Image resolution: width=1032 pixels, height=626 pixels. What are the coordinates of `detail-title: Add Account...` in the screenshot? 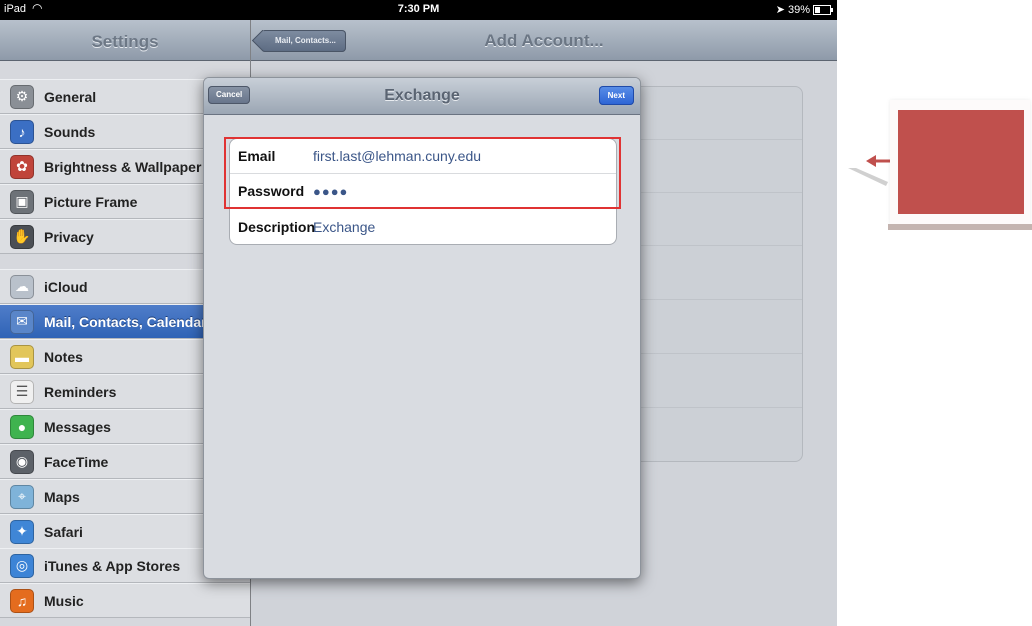 It's located at (544, 40).